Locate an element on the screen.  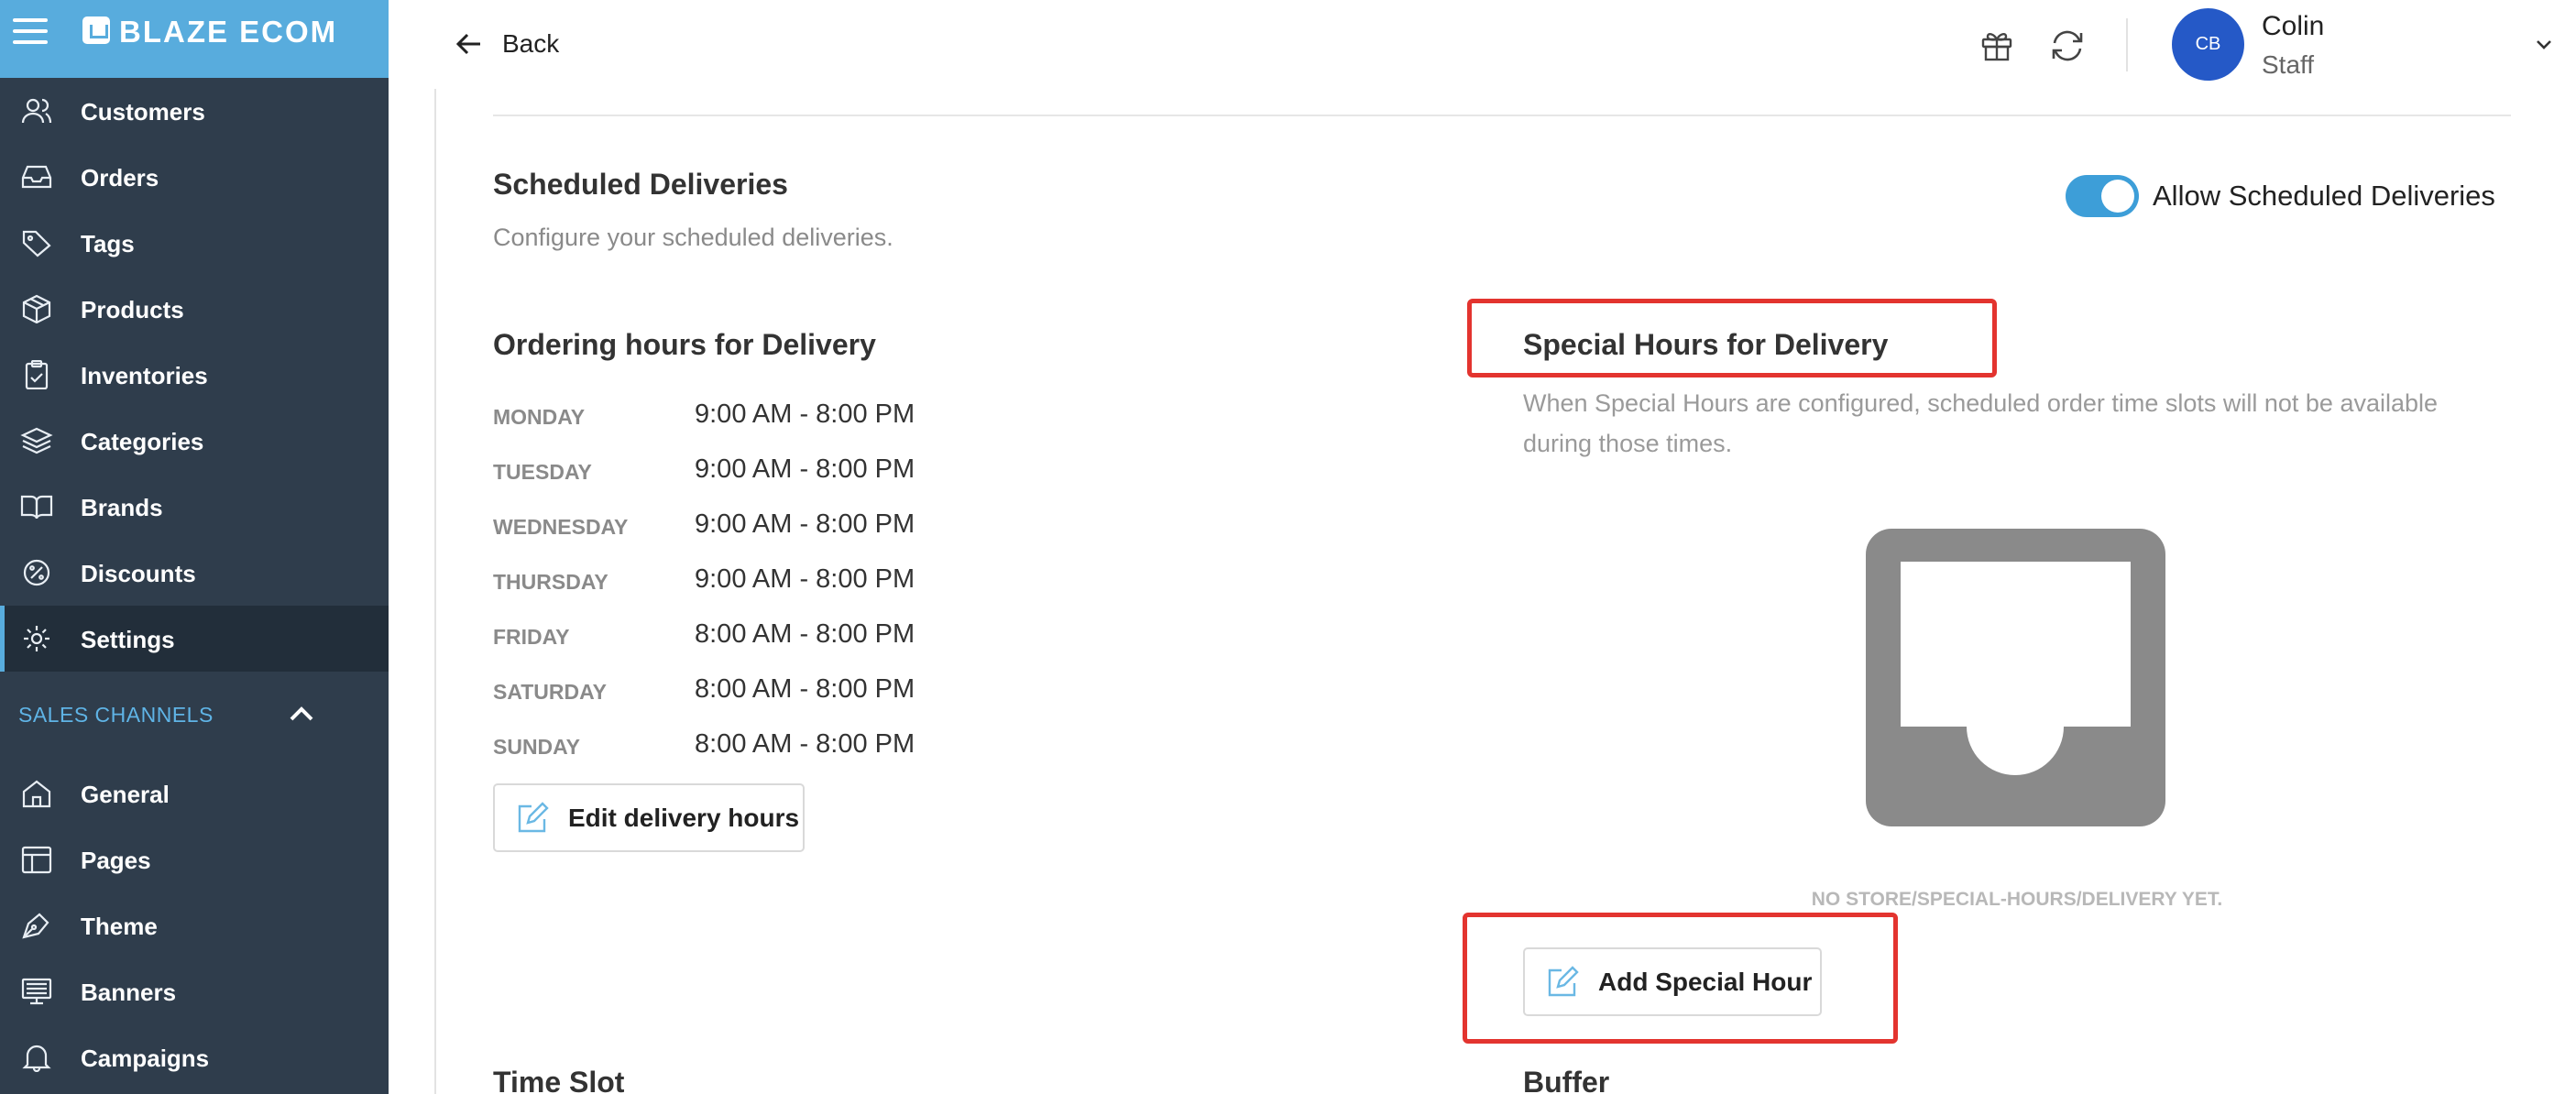
sidebar-item-label: Inventories is located at coordinates (144, 375).